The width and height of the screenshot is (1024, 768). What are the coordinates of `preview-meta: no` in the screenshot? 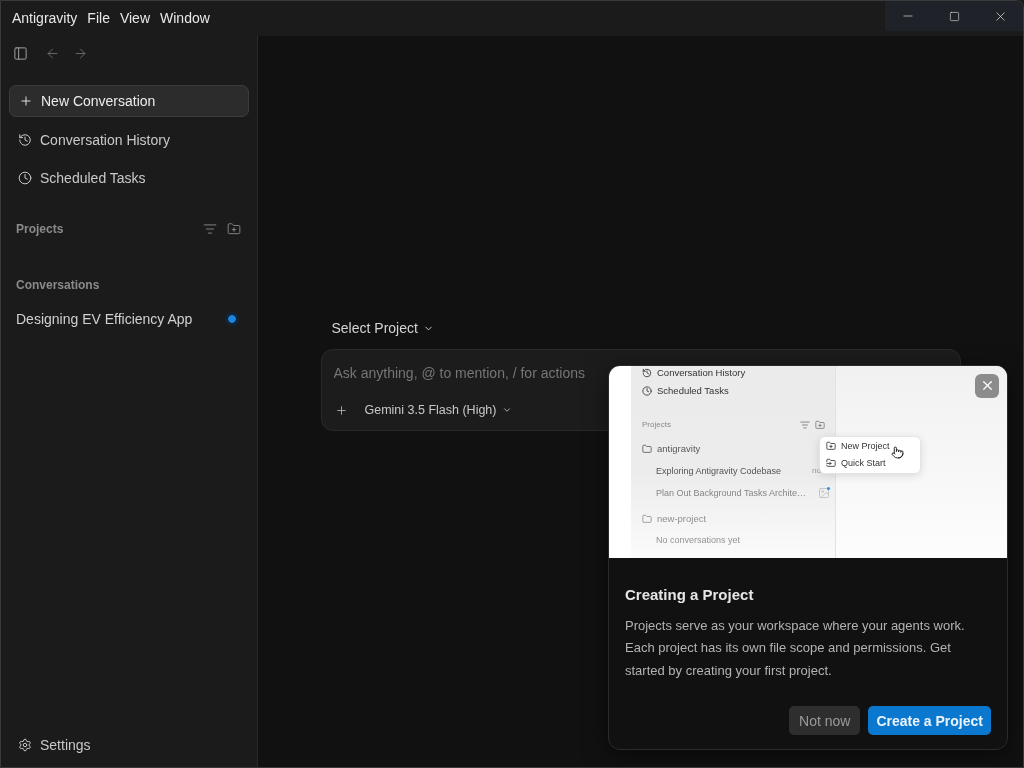 It's located at (816, 470).